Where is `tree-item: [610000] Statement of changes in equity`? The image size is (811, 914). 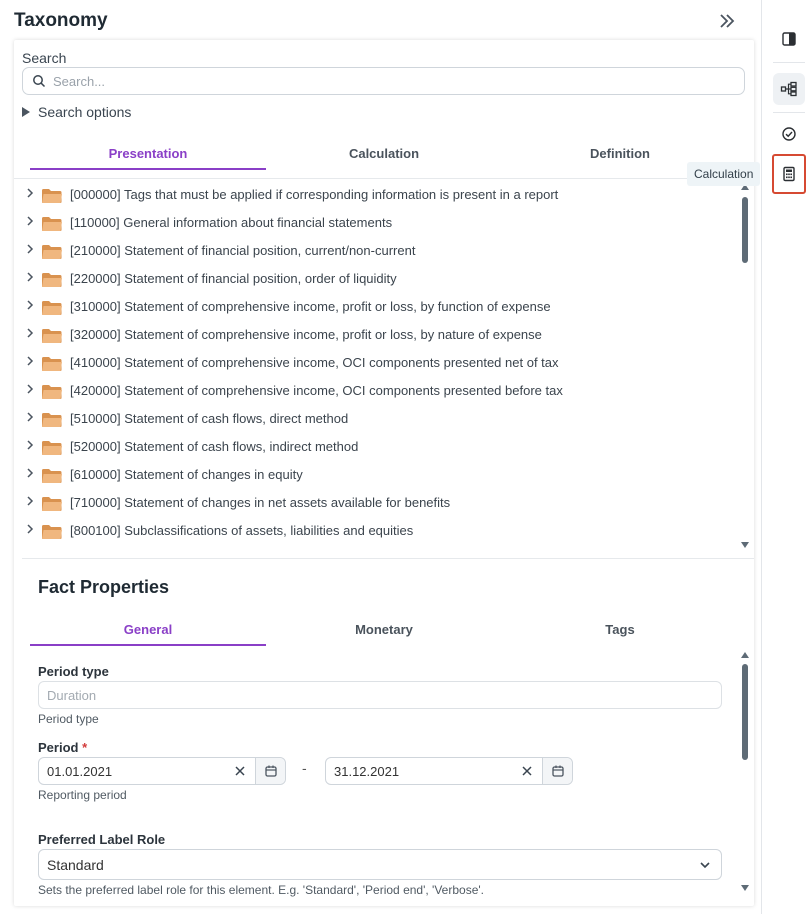 tree-item: [610000] Statement of changes in equity is located at coordinates (375, 474).